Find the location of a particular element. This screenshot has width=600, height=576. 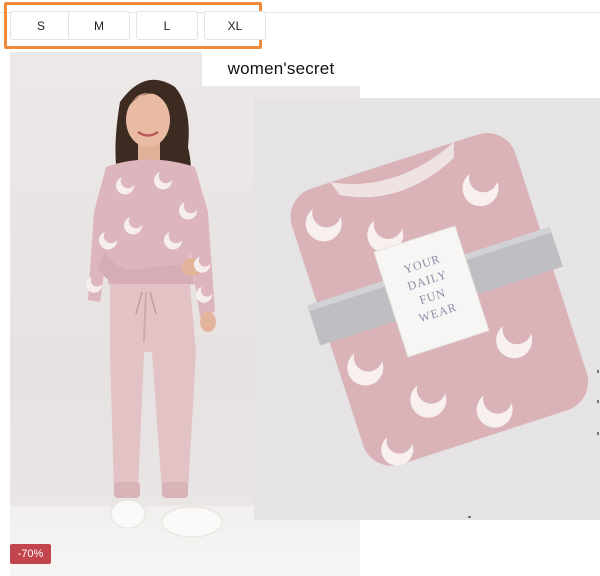

size-option-l: L is located at coordinates (167, 25).